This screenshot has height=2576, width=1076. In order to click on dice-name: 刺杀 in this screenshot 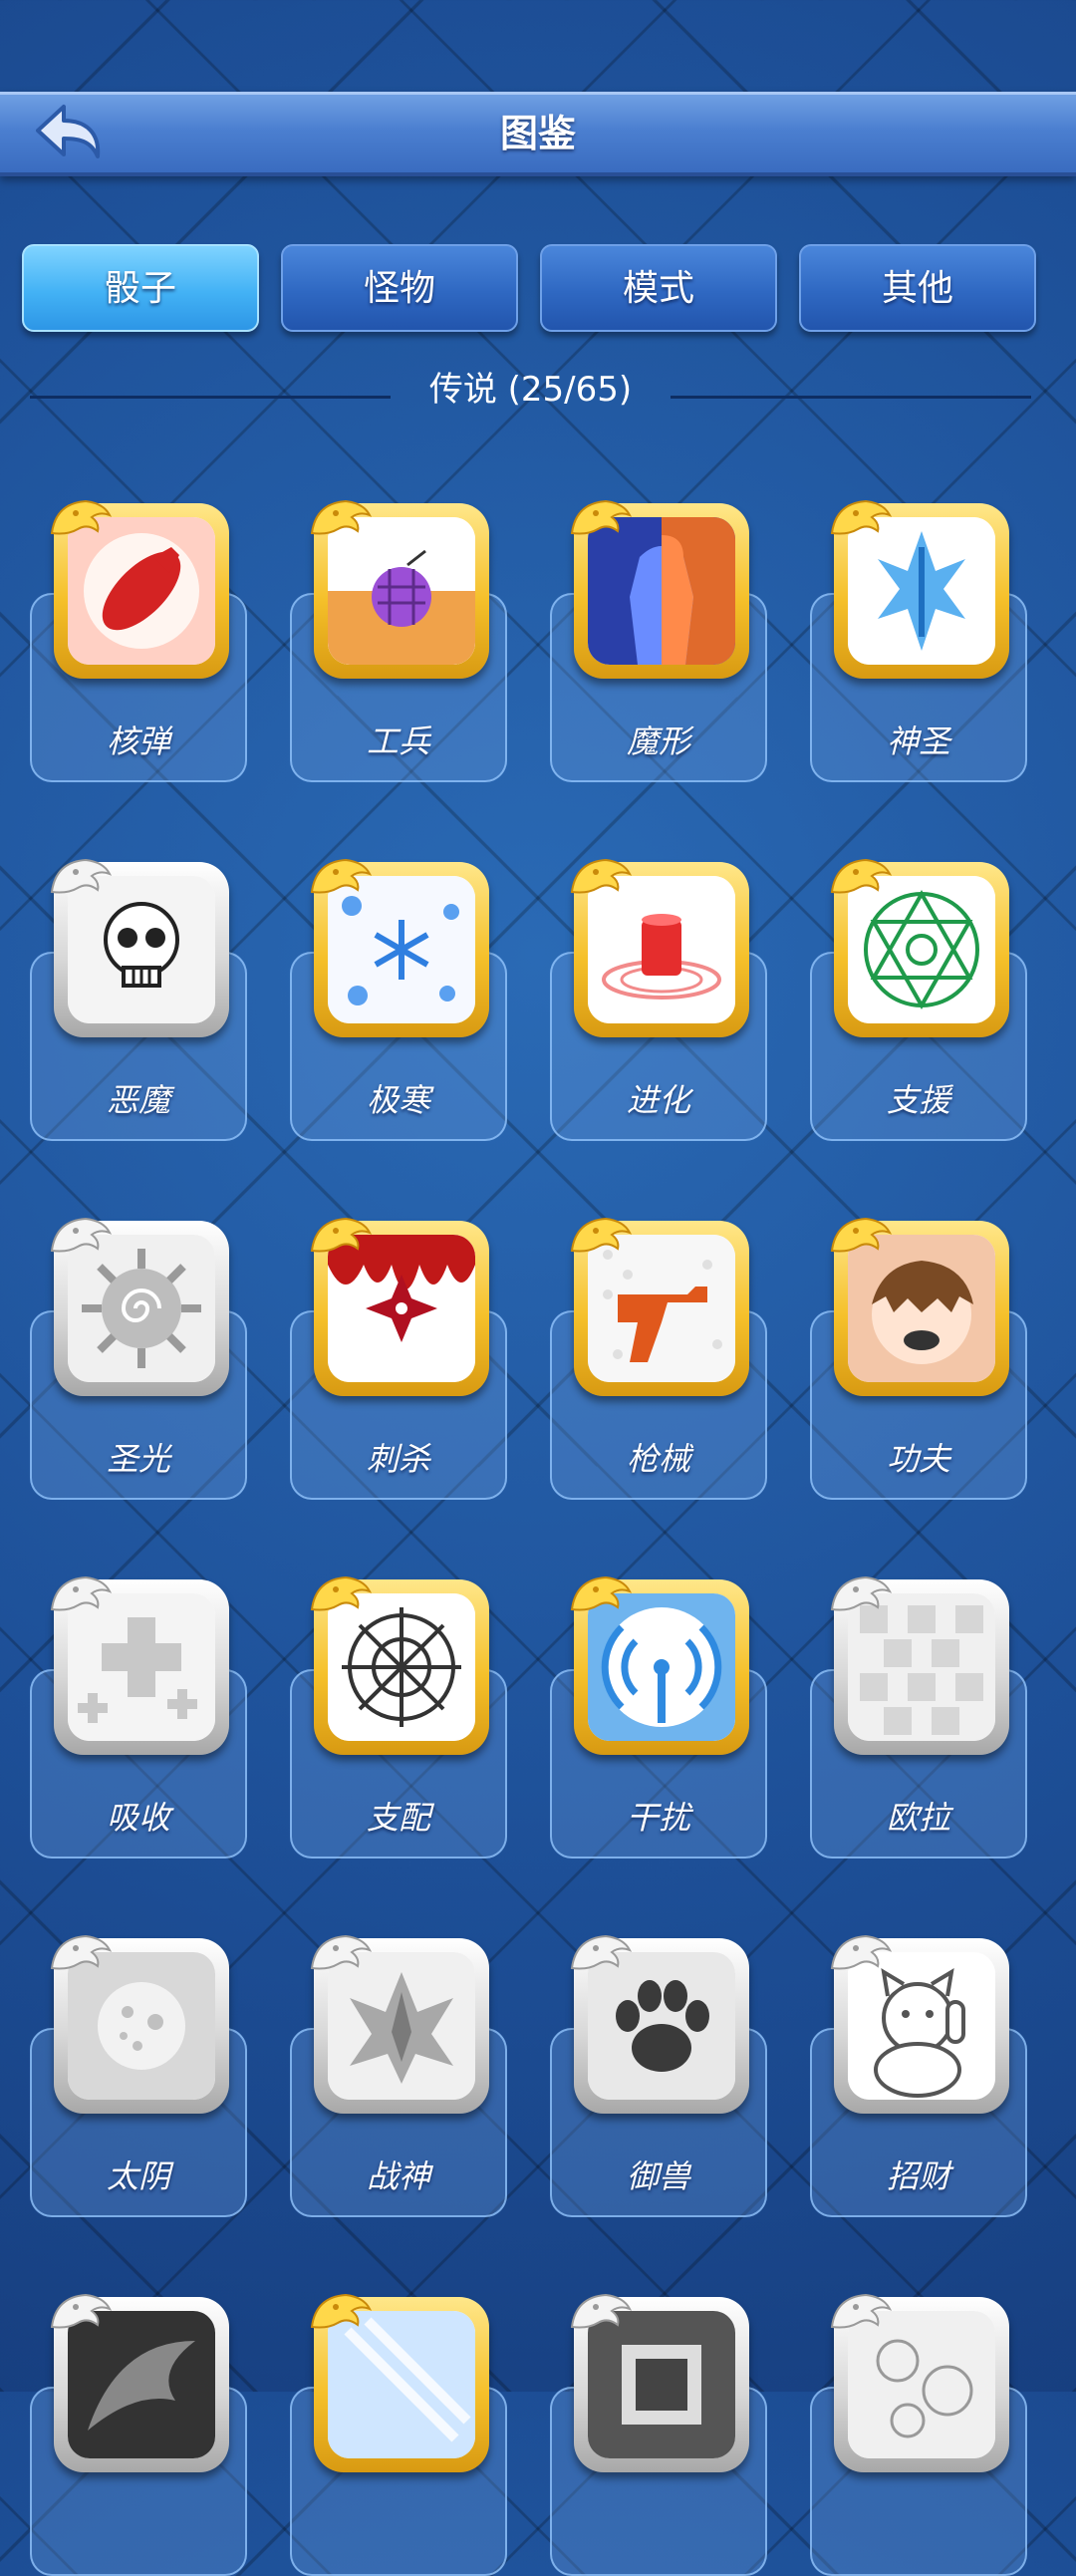, I will do `click(398, 1459)`.